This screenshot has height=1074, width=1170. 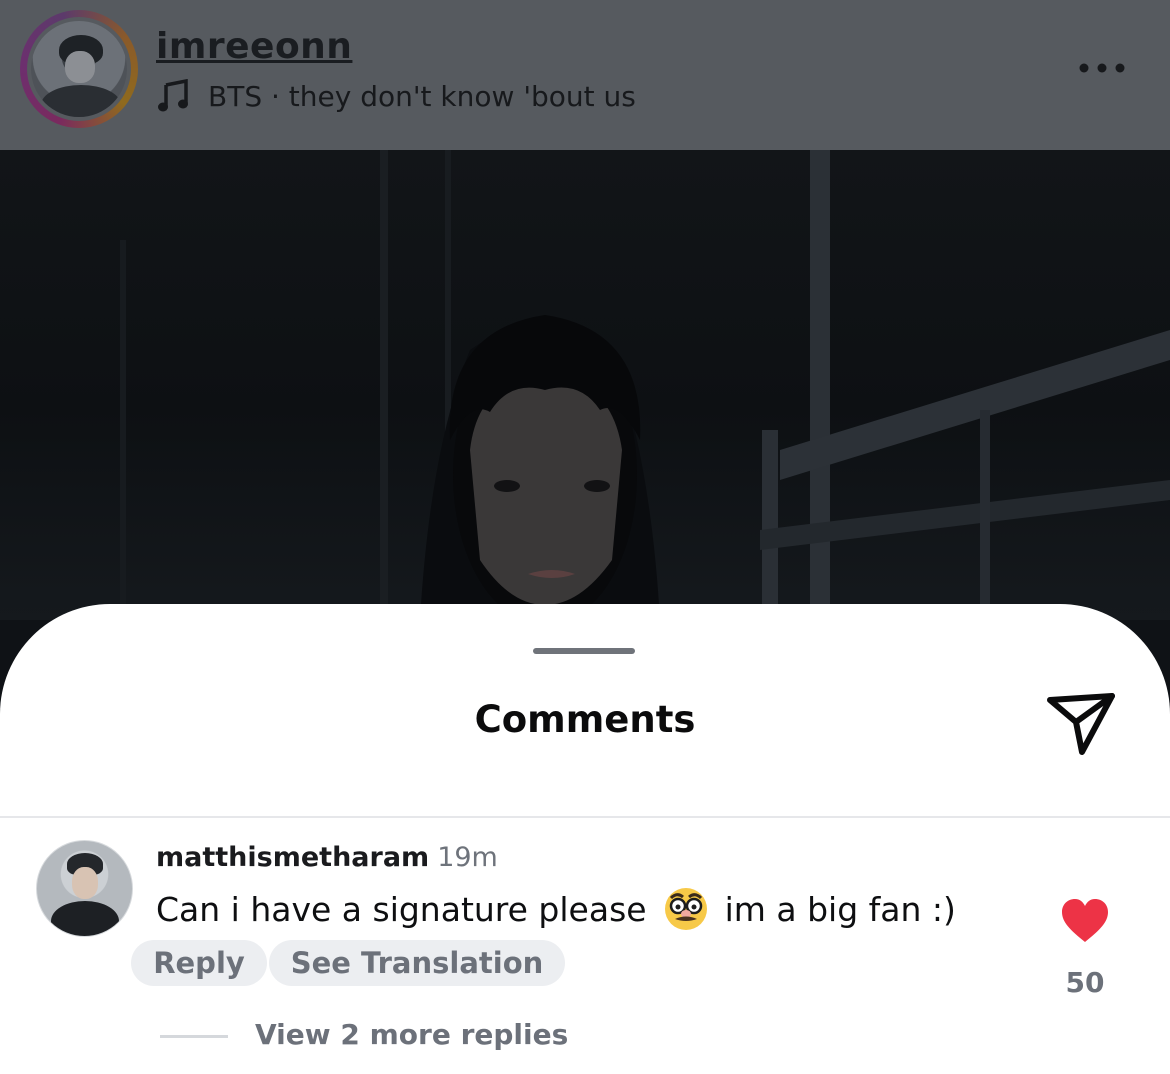 What do you see at coordinates (1085, 921) in the screenshot?
I see `heart-icon` at bounding box center [1085, 921].